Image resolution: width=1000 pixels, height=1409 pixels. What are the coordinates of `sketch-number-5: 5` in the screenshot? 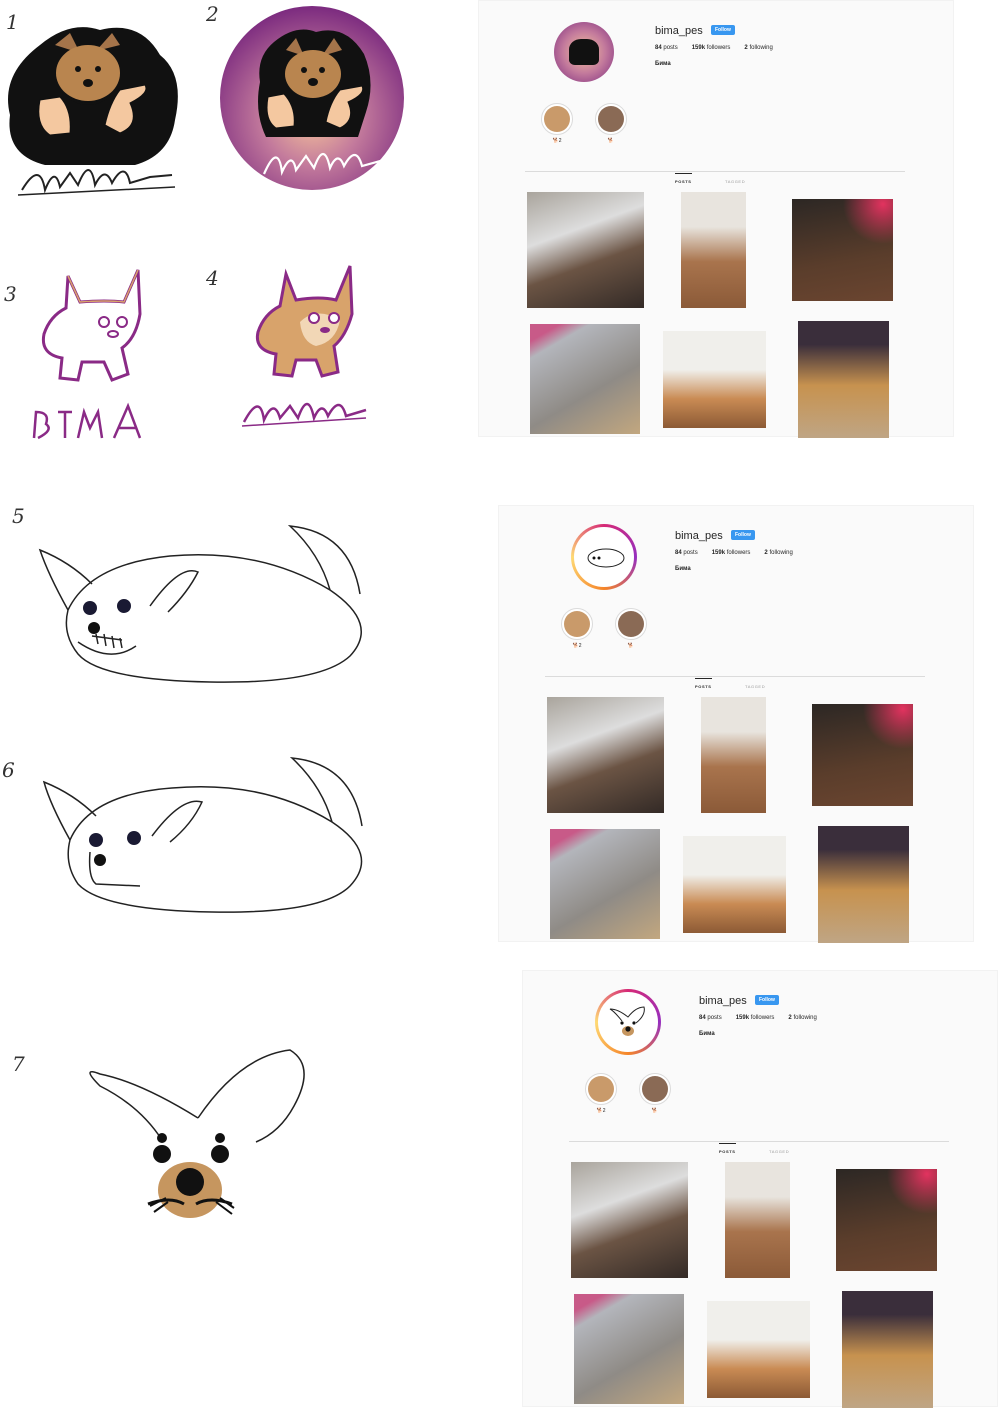 It's located at (18, 516).